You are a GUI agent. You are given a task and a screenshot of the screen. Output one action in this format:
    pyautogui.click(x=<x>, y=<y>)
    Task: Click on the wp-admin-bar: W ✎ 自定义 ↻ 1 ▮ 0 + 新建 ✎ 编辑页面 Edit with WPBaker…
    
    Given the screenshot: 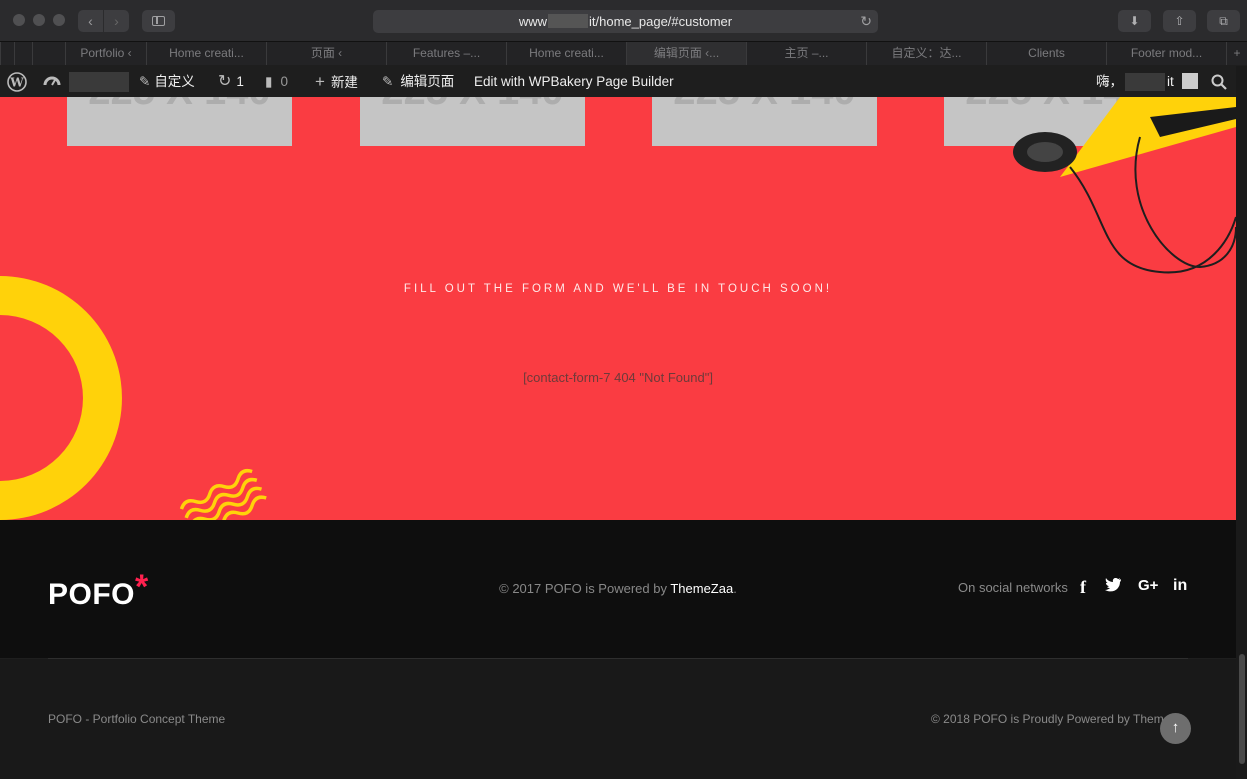 What is the action you would take?
    pyautogui.click(x=618, y=81)
    